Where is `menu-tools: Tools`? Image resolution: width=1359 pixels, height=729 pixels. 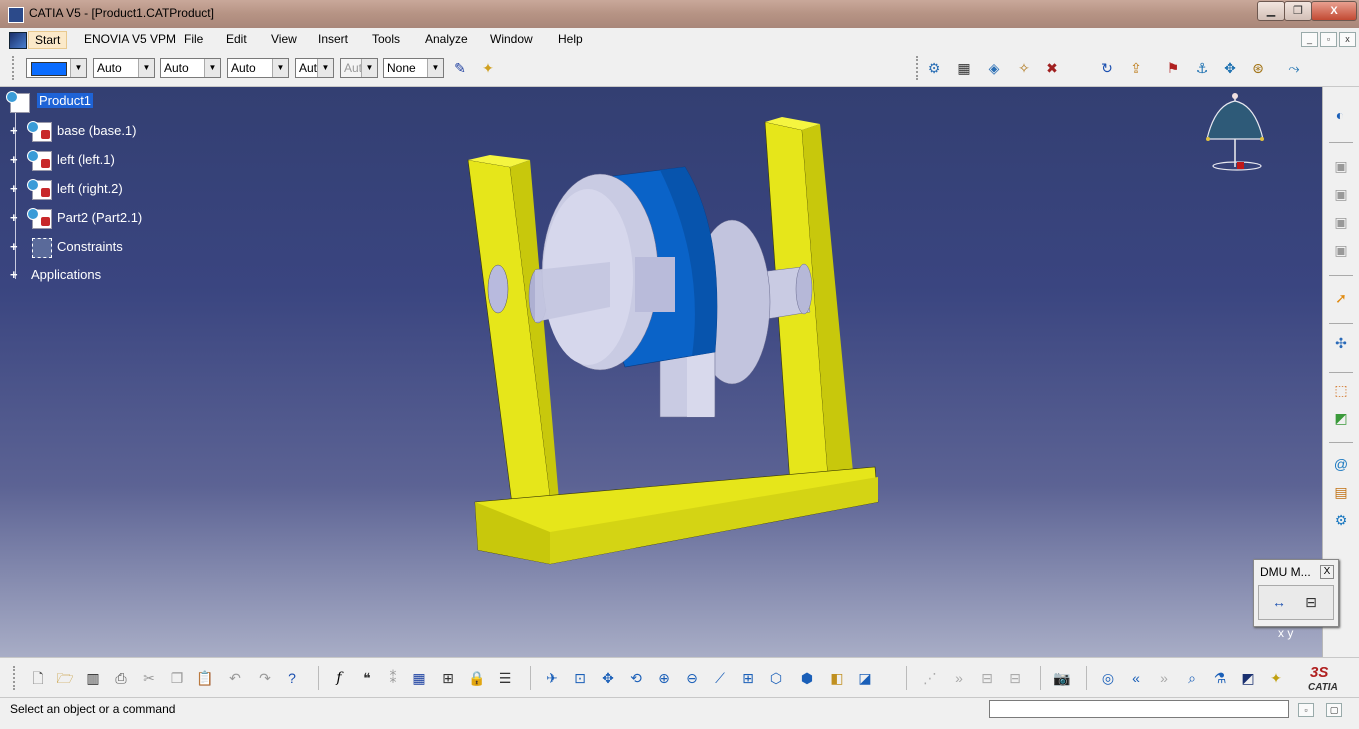 menu-tools: Tools is located at coordinates (386, 39).